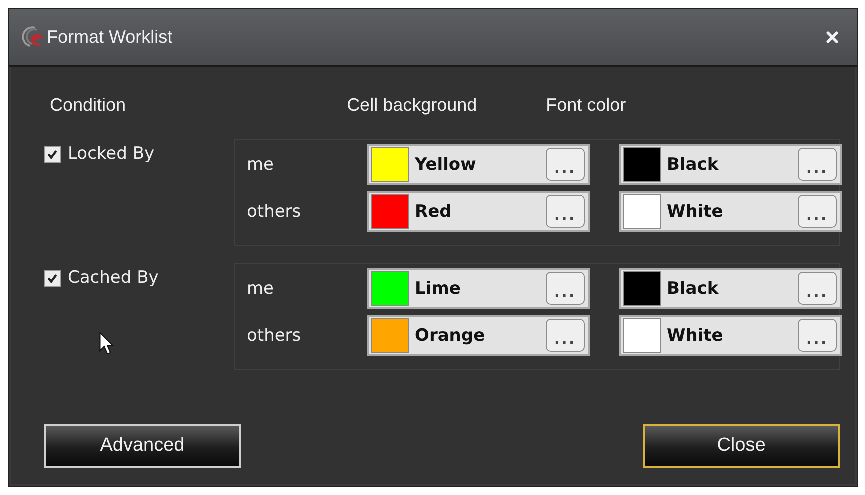 The image size is (865, 495). What do you see at coordinates (110, 37) in the screenshot?
I see `window-title: Format Worklist` at bounding box center [110, 37].